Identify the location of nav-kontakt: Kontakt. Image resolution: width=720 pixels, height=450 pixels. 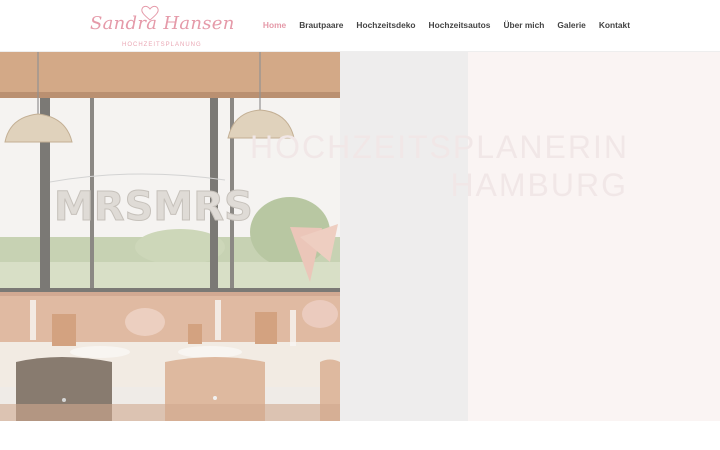
(614, 25).